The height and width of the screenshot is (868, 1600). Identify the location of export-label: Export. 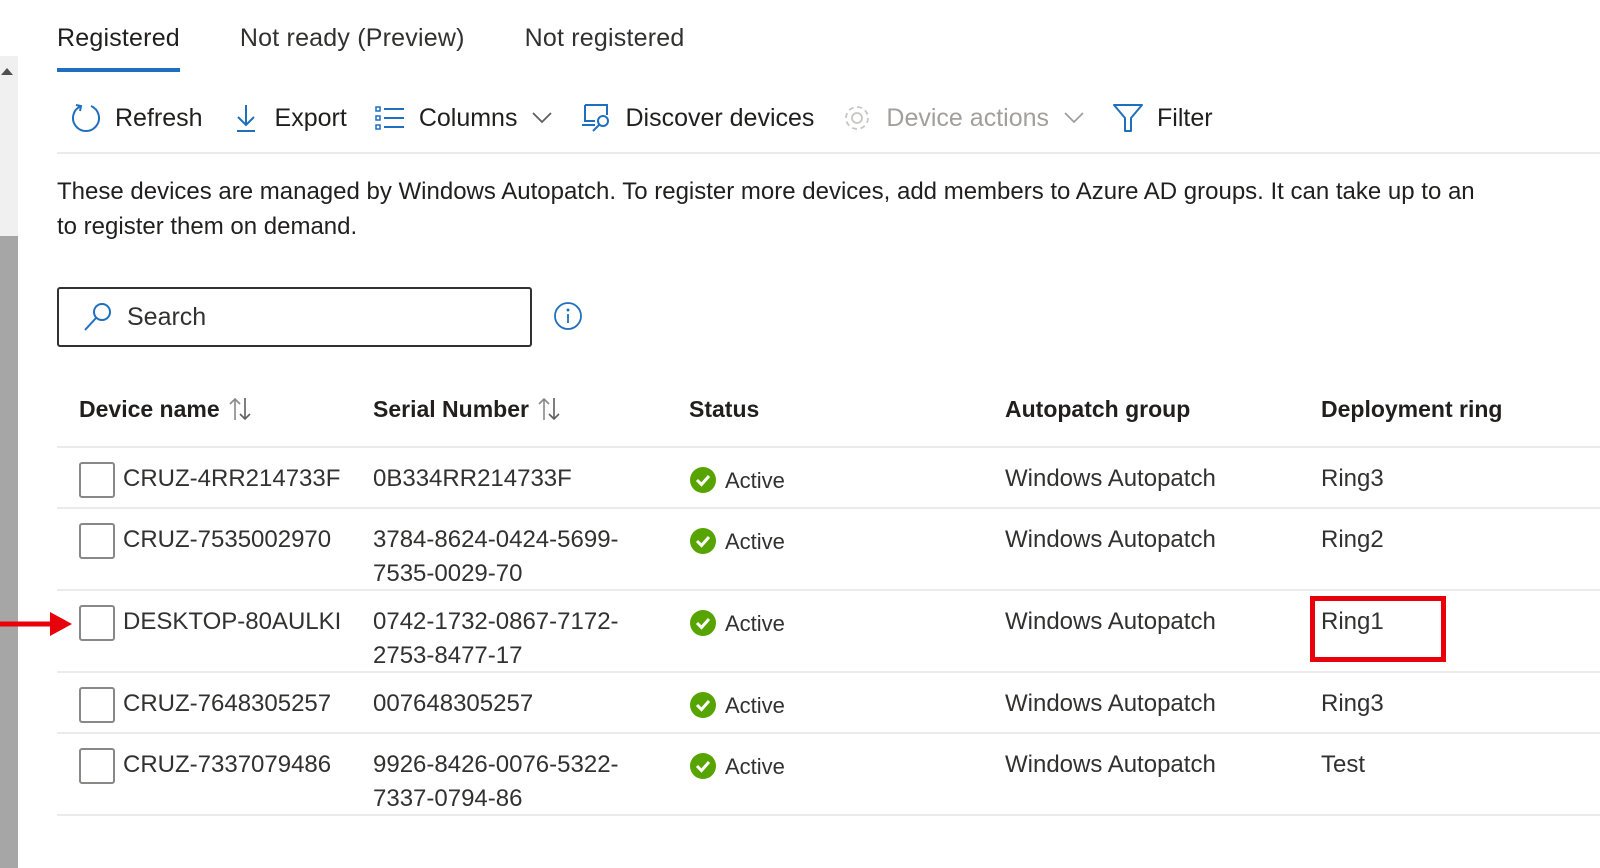
(310, 117).